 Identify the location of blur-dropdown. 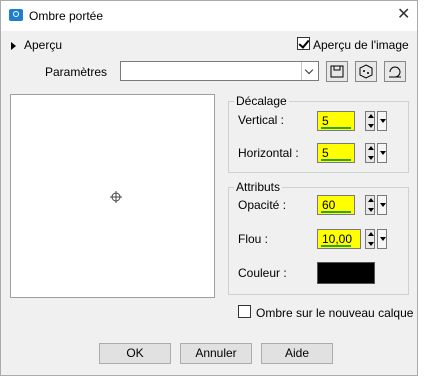
(382, 239).